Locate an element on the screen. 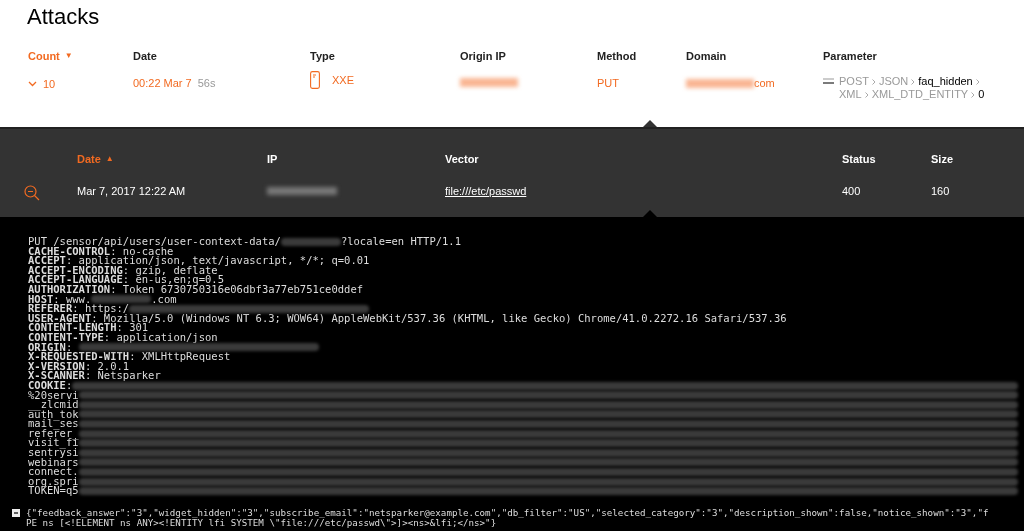 Image resolution: width=1024 pixels, height=531 pixels. header-name: CACHE-CONTROL is located at coordinates (69, 251).